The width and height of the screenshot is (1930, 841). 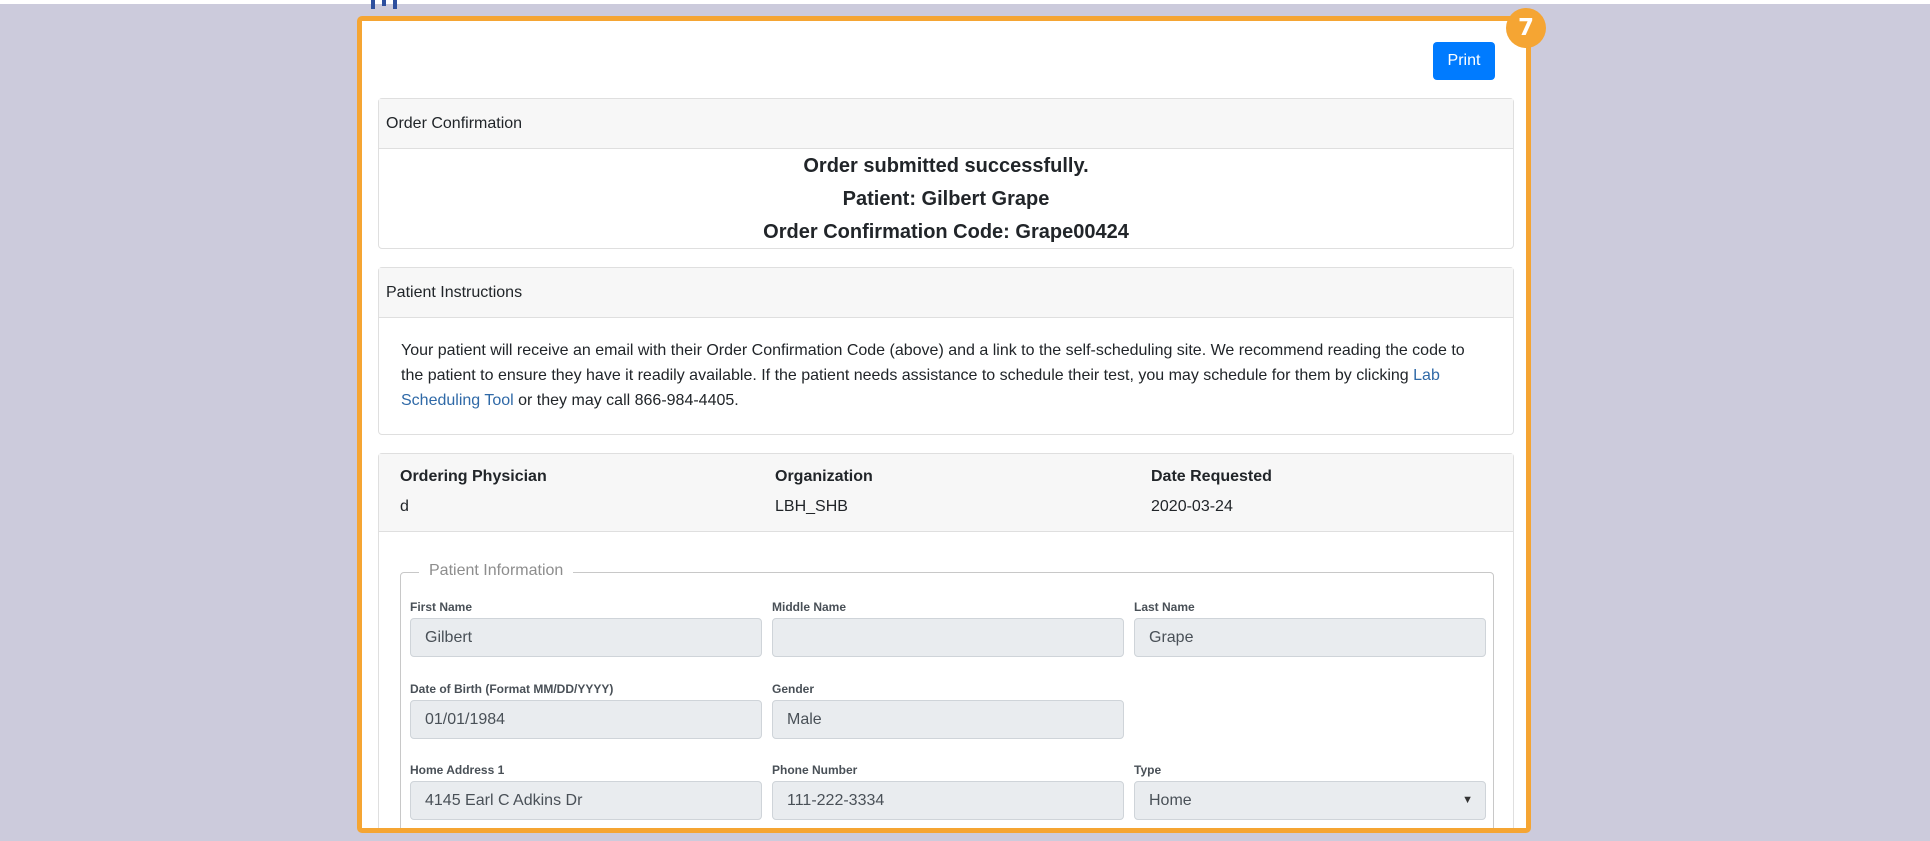 What do you see at coordinates (1148, 770) in the screenshot?
I see `phone-type-label: Type` at bounding box center [1148, 770].